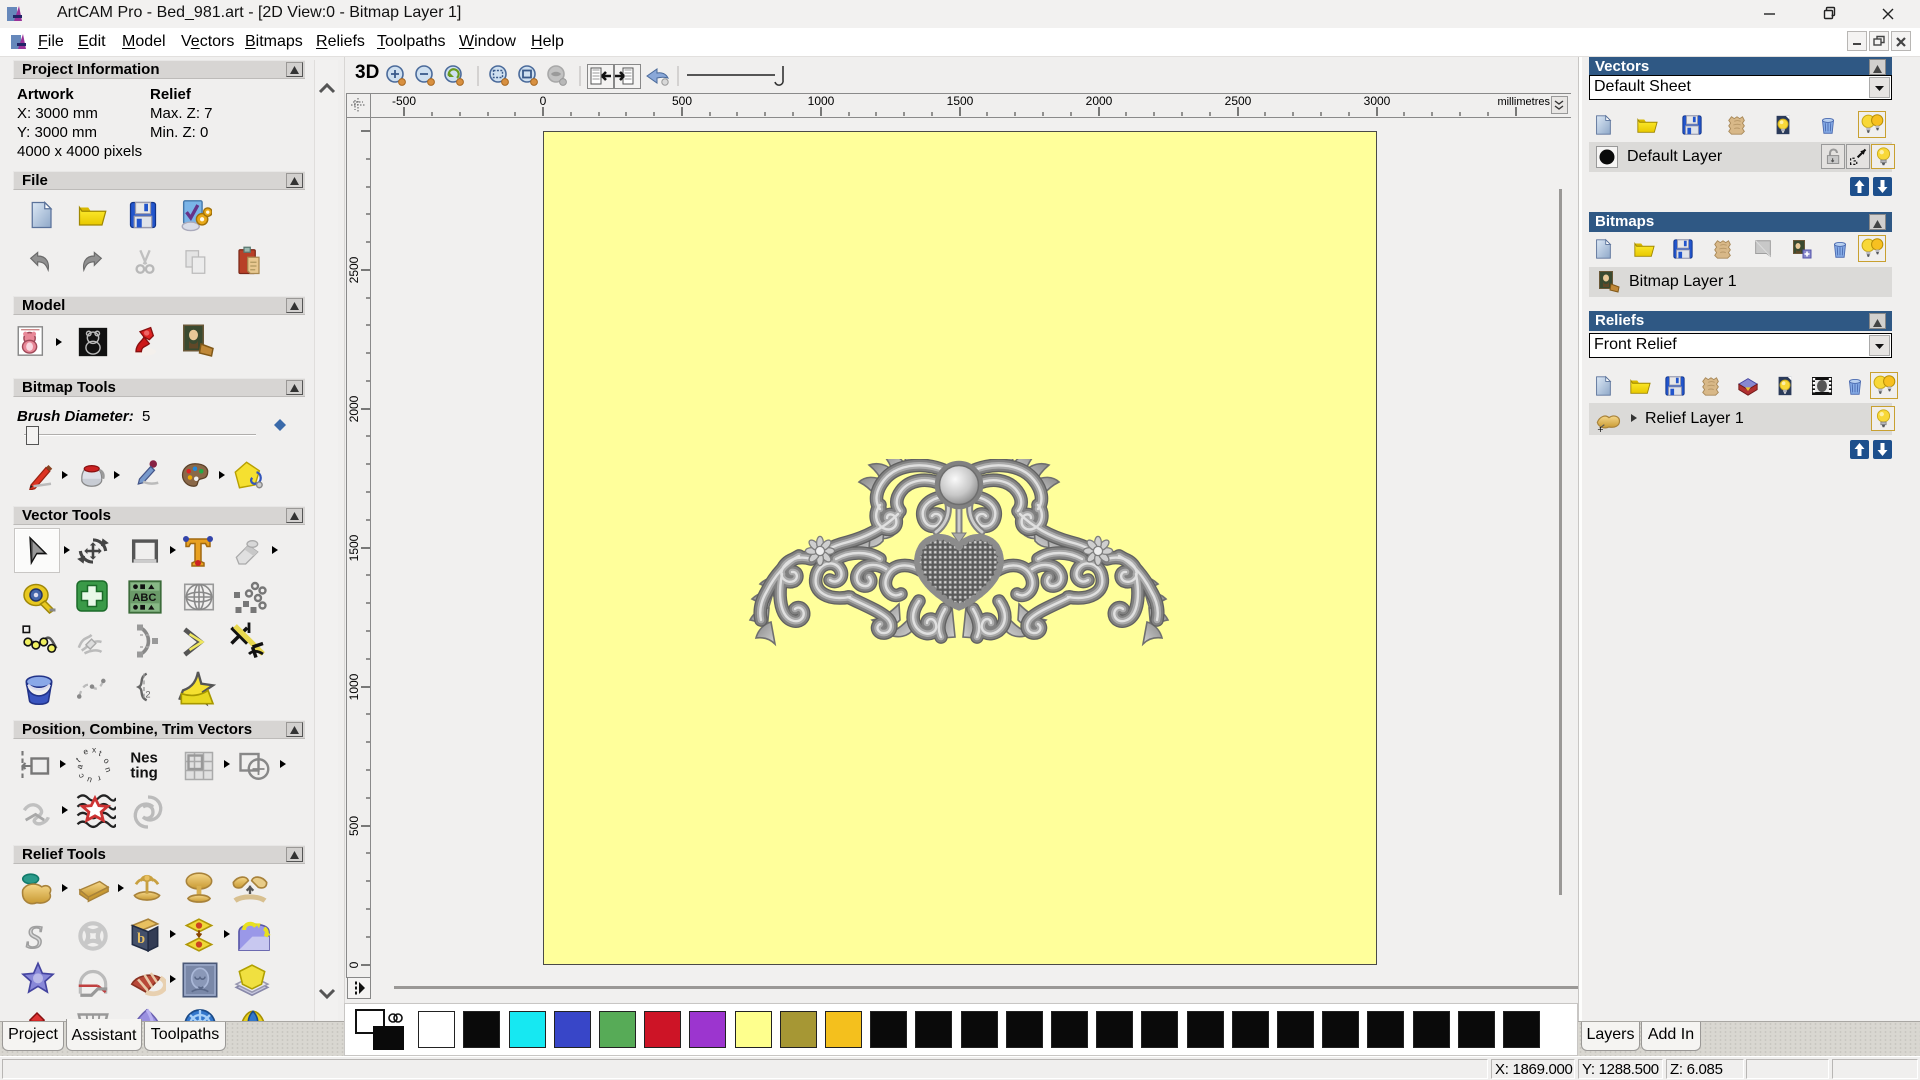 This screenshot has height=1080, width=1920. What do you see at coordinates (404, 101) in the screenshot?
I see `svg-text: -500` at bounding box center [404, 101].